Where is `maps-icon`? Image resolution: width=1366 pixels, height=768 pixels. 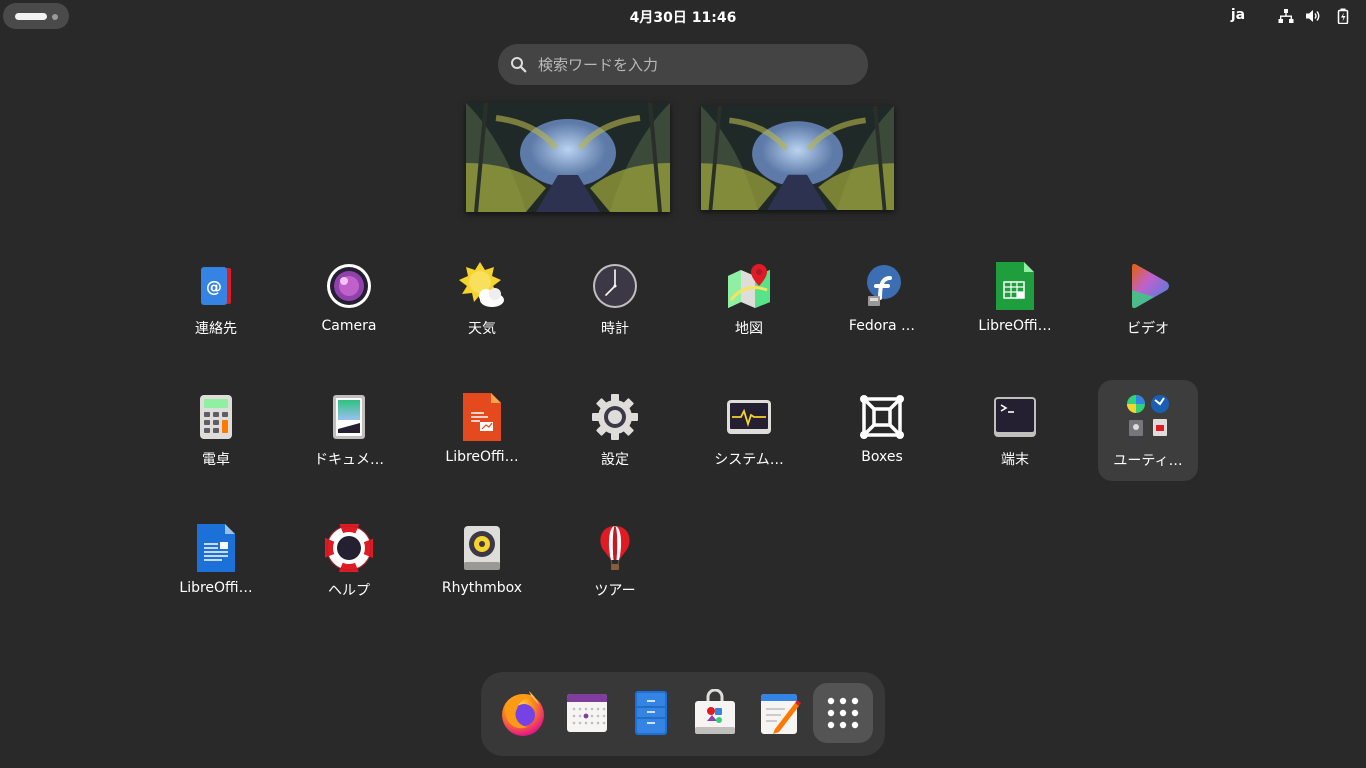 maps-icon is located at coordinates (749, 286).